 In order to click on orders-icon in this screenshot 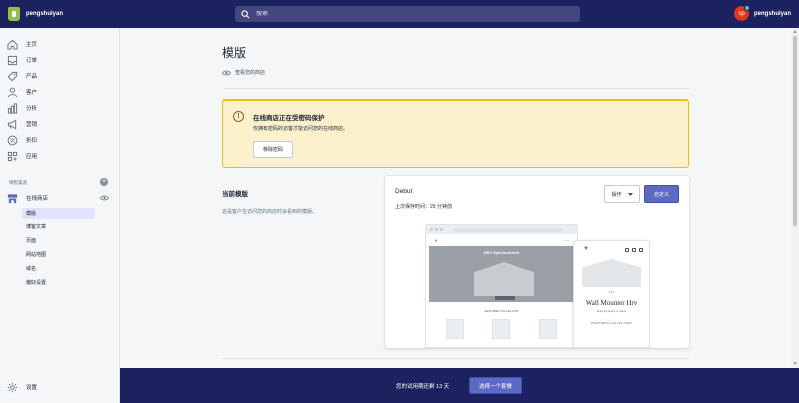, I will do `click(12, 60)`.